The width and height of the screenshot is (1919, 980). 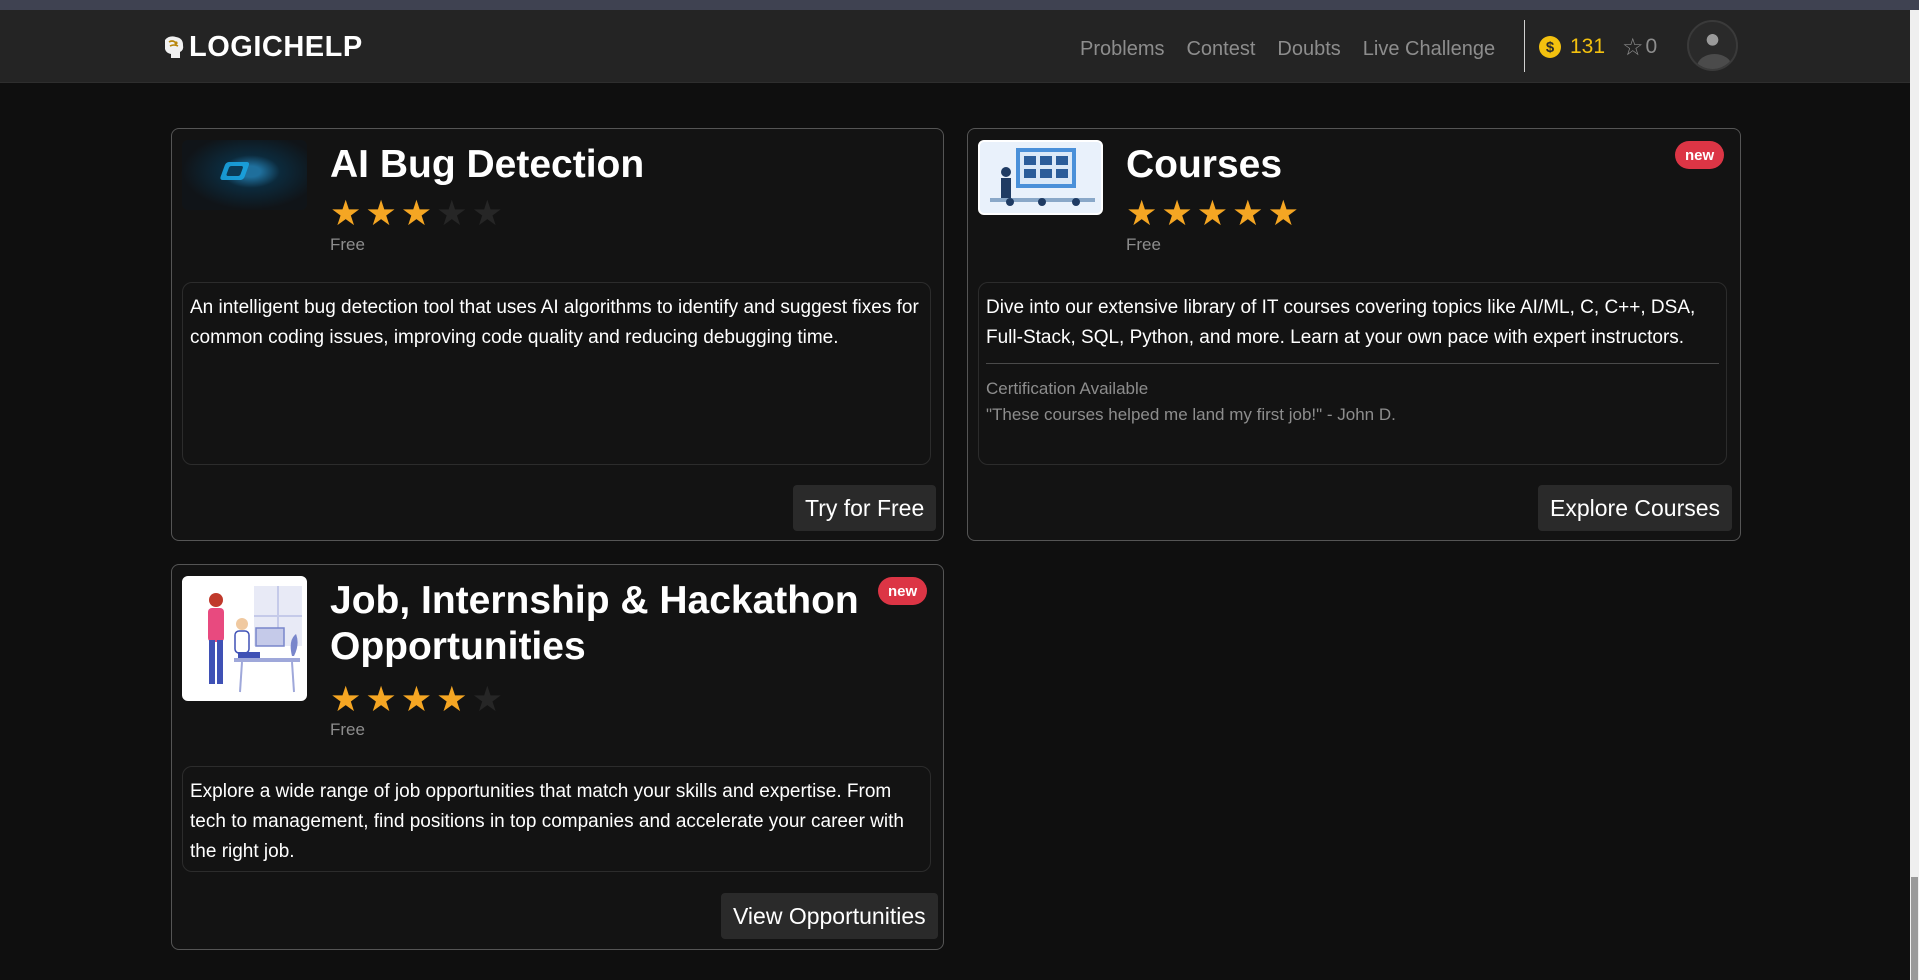 I want to click on coin-icon: $, so click(x=1550, y=47).